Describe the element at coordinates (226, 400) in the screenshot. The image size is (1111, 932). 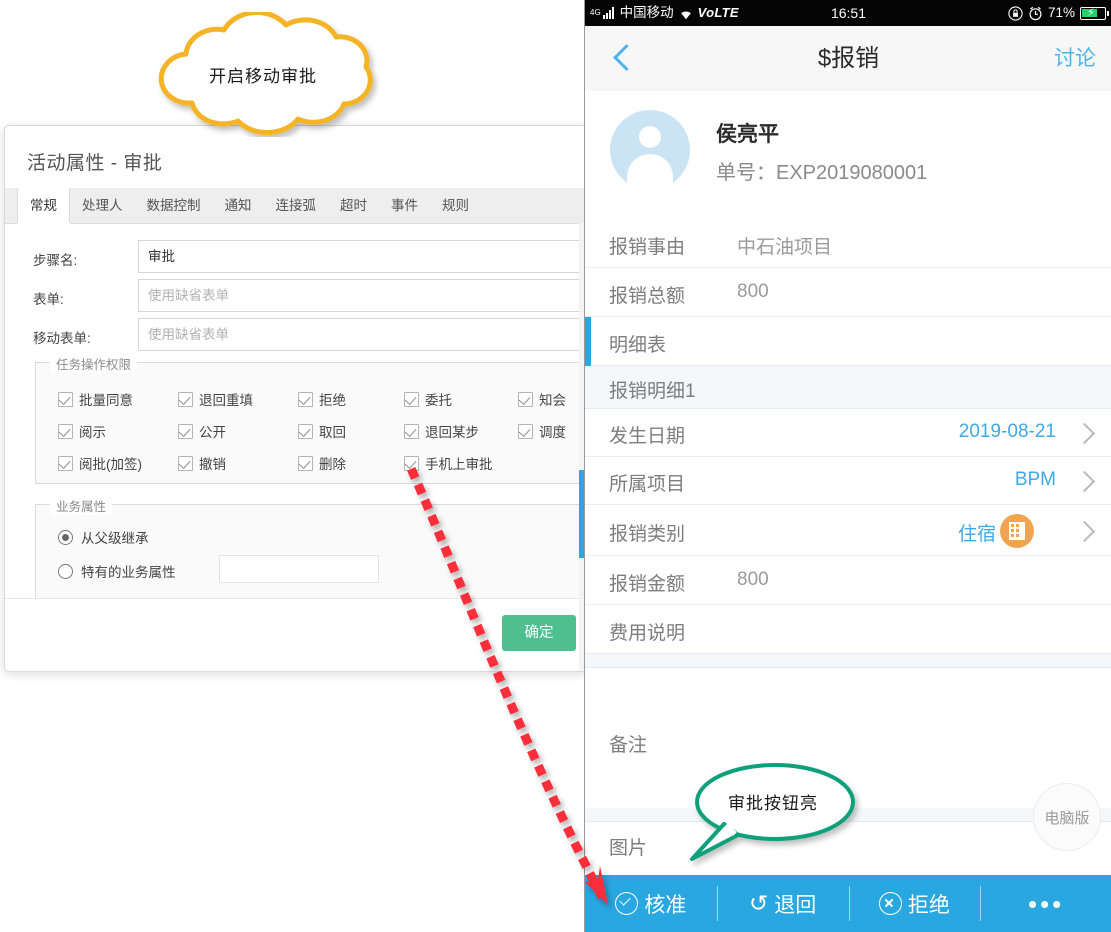
I see `checkbox-label: 退回重填` at that location.